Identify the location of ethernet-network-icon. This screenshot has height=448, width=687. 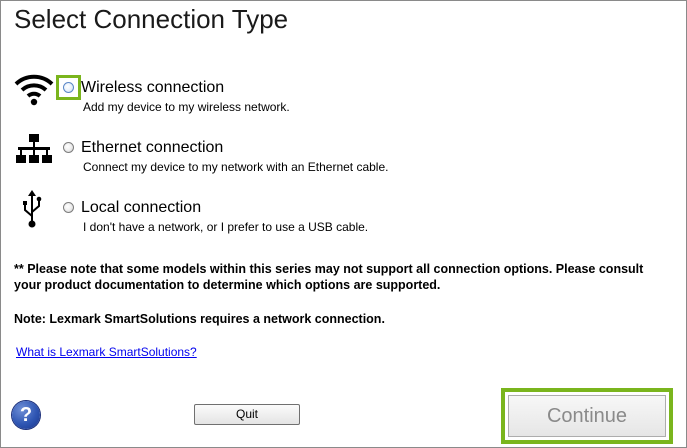
(34, 148).